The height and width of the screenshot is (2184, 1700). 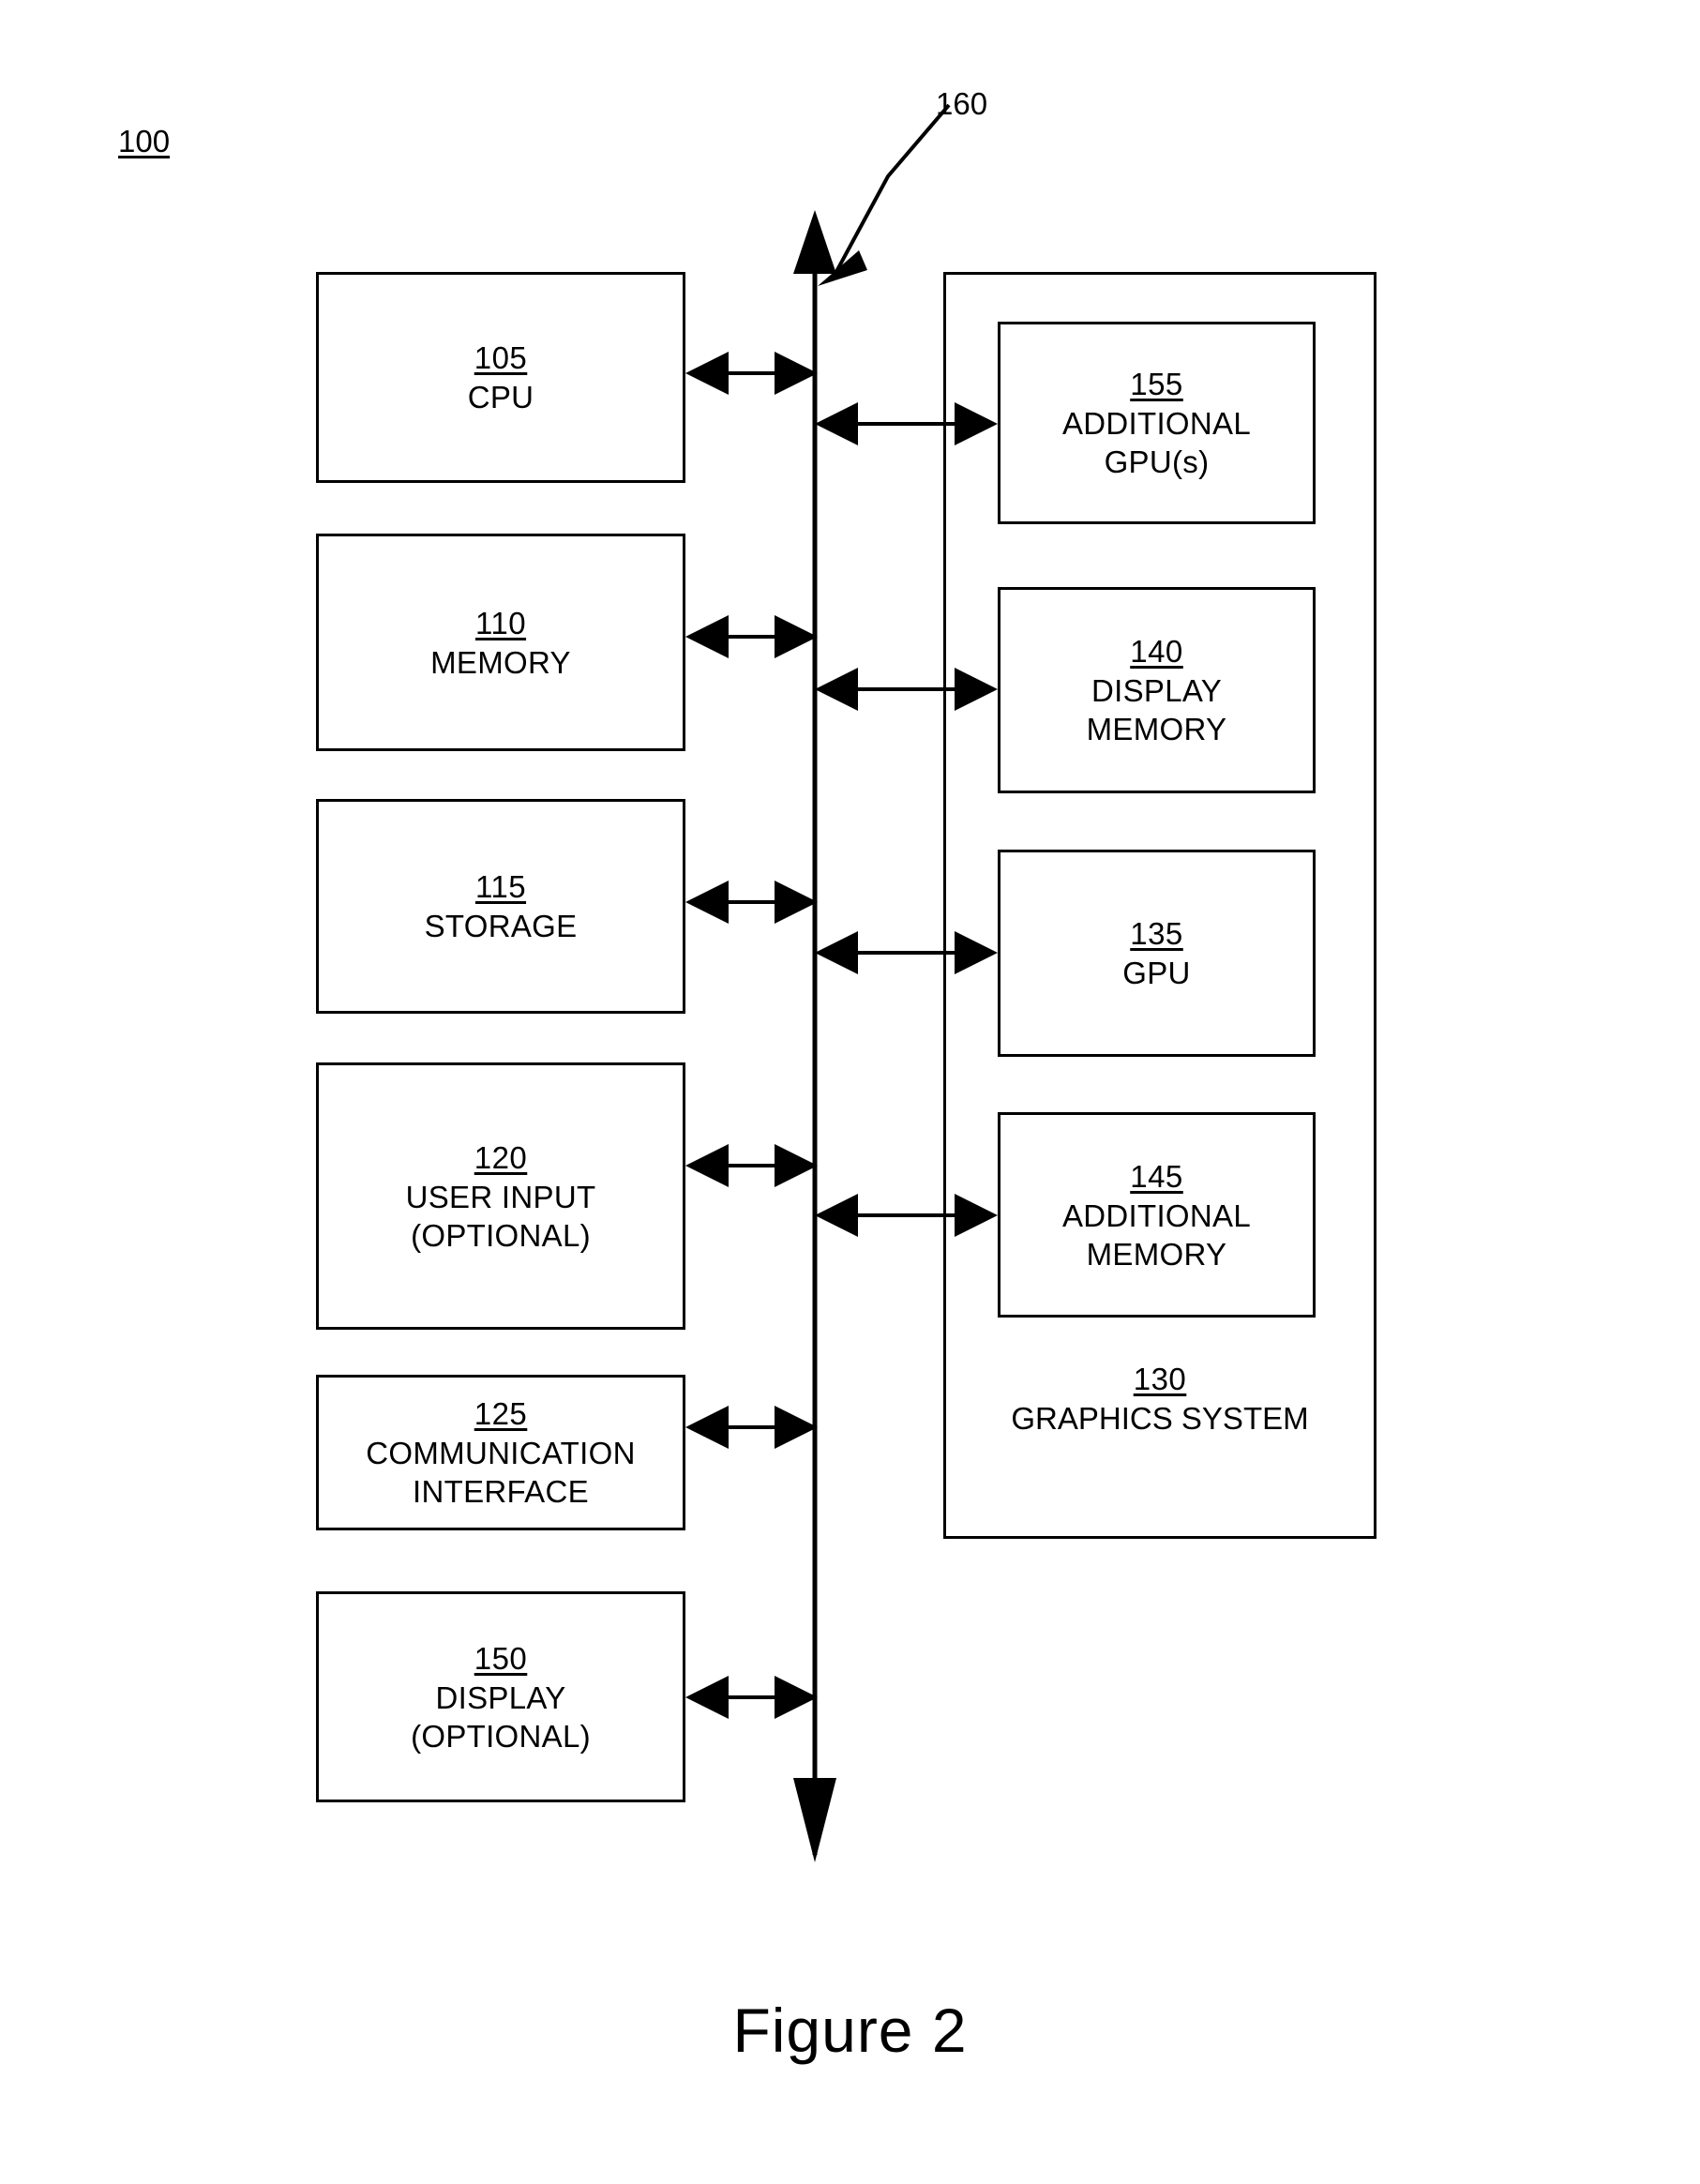 I want to click on bus-reference-label: 160, so click(x=962, y=103).